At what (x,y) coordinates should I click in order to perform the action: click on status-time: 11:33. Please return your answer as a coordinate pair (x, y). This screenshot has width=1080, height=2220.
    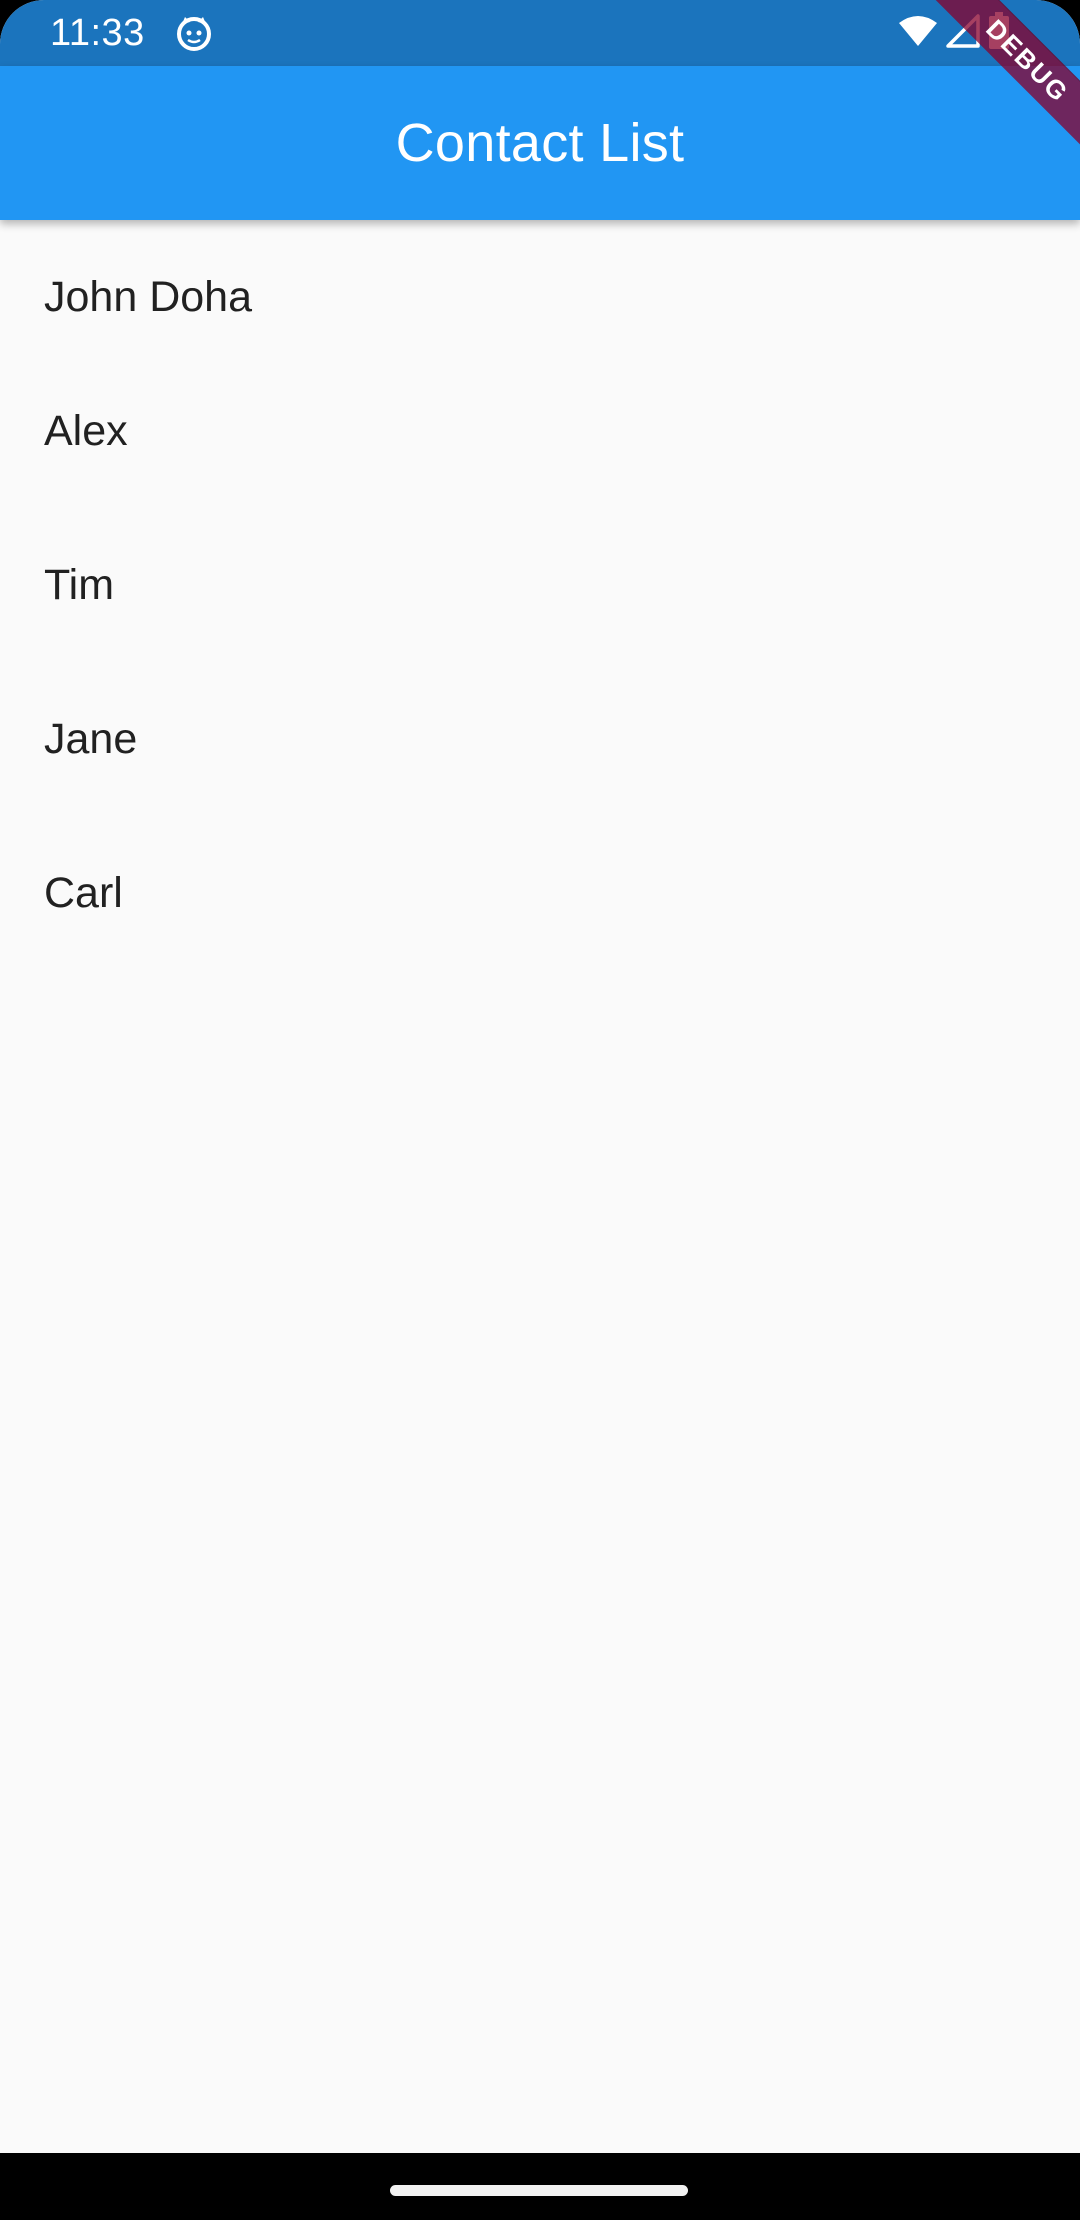
    Looking at the image, I should click on (97, 33).